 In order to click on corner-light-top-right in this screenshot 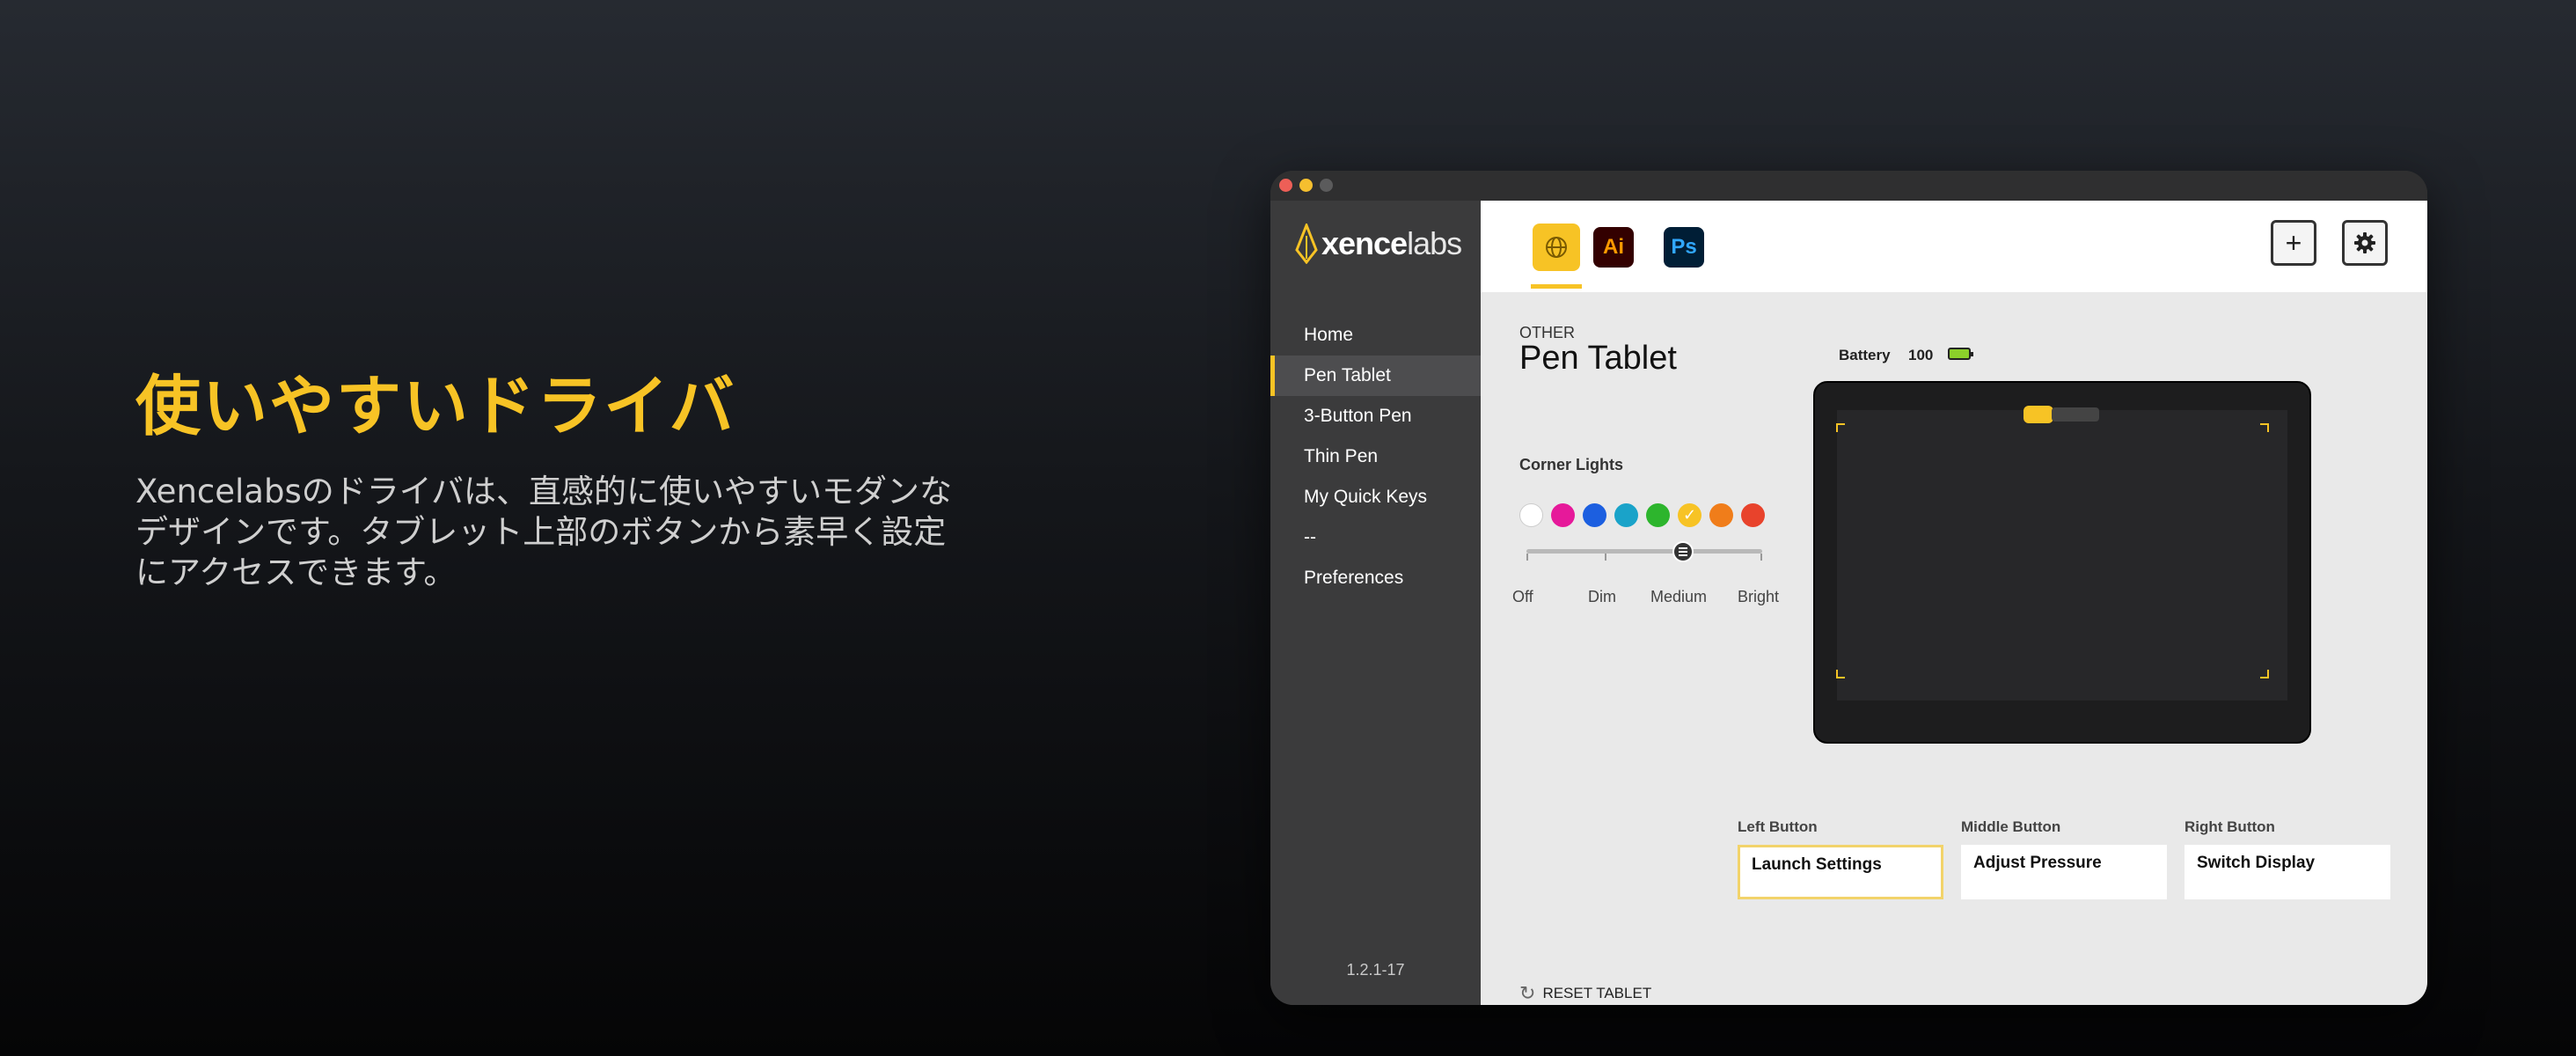, I will do `click(2264, 427)`.